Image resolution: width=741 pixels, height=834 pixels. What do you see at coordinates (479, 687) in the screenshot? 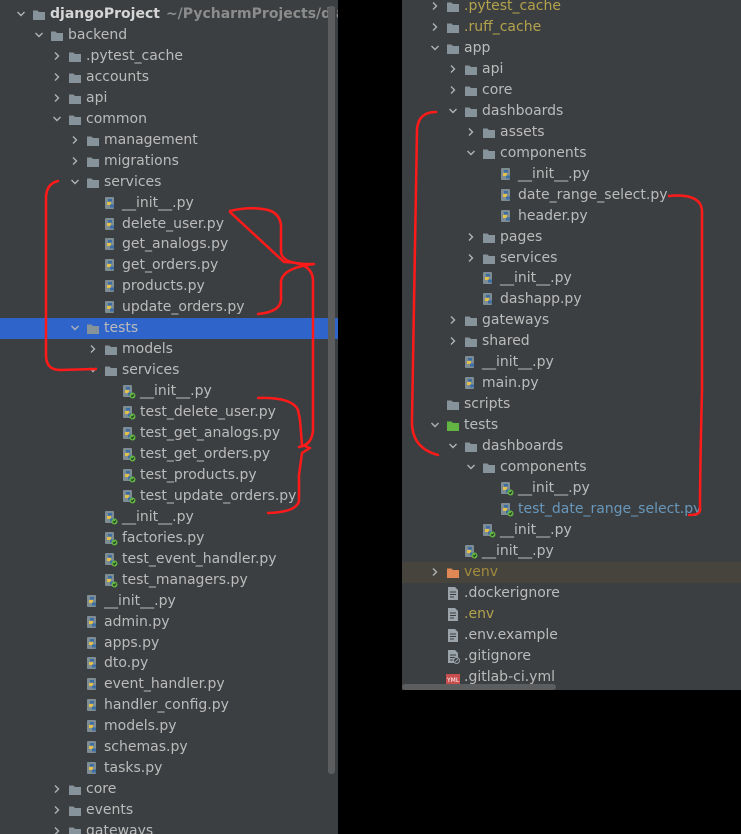
I see `right-horizontal-scrollbar` at bounding box center [479, 687].